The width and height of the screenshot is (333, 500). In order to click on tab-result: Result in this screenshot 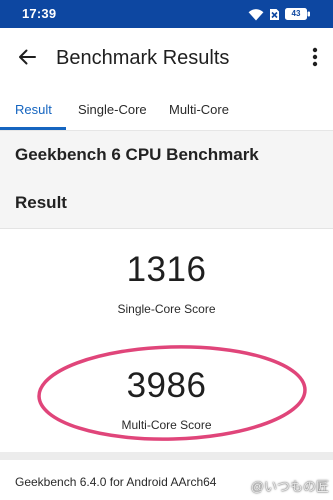, I will do `click(33, 110)`.